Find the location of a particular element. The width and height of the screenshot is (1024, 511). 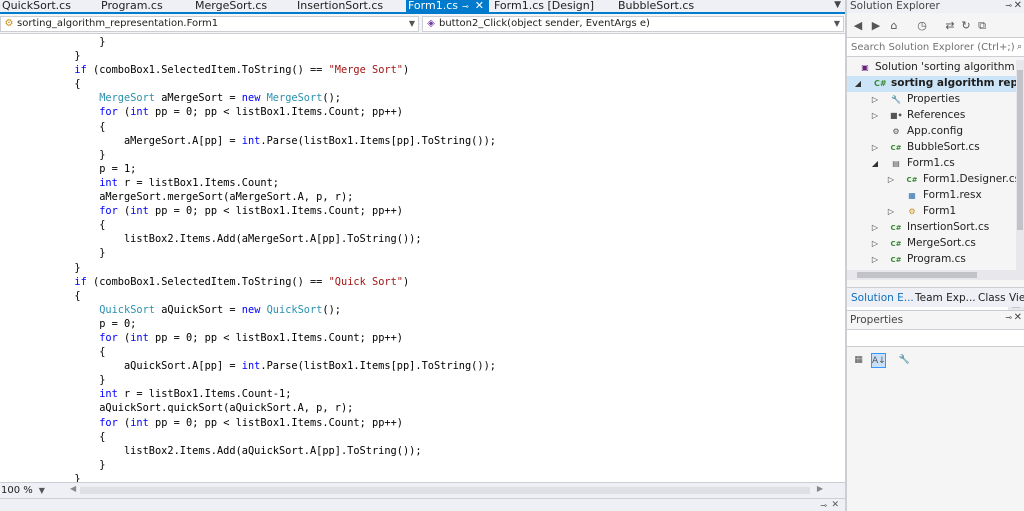

back-icon: ◀ is located at coordinates (858, 26).